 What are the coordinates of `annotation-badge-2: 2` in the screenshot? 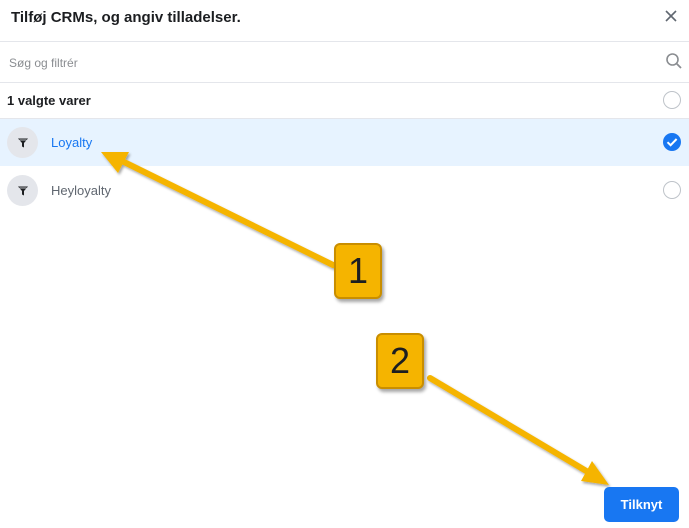 It's located at (400, 361).